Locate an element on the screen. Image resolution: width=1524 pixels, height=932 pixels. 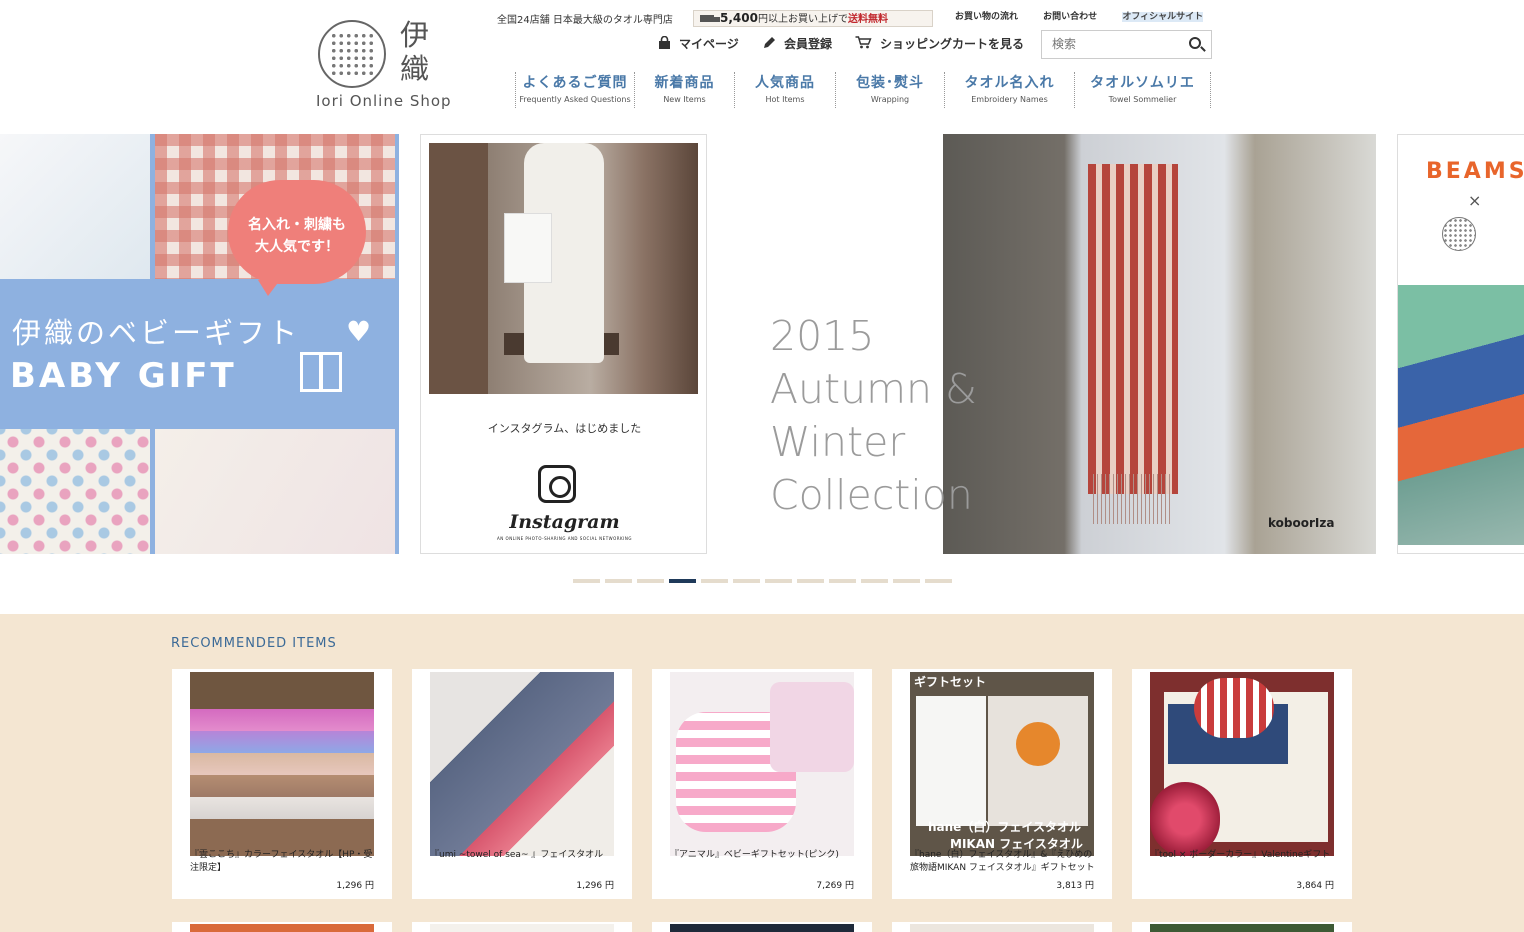
product-card: 『雲ここち』カラーフェイスタオル【HP・受注限定】 1,296 円 is located at coordinates (282, 784).